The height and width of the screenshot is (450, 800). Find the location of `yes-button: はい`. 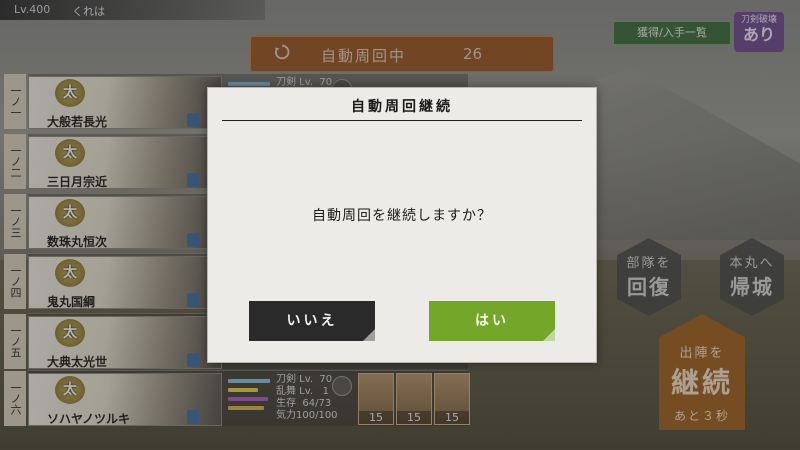

yes-button: はい is located at coordinates (492, 321).